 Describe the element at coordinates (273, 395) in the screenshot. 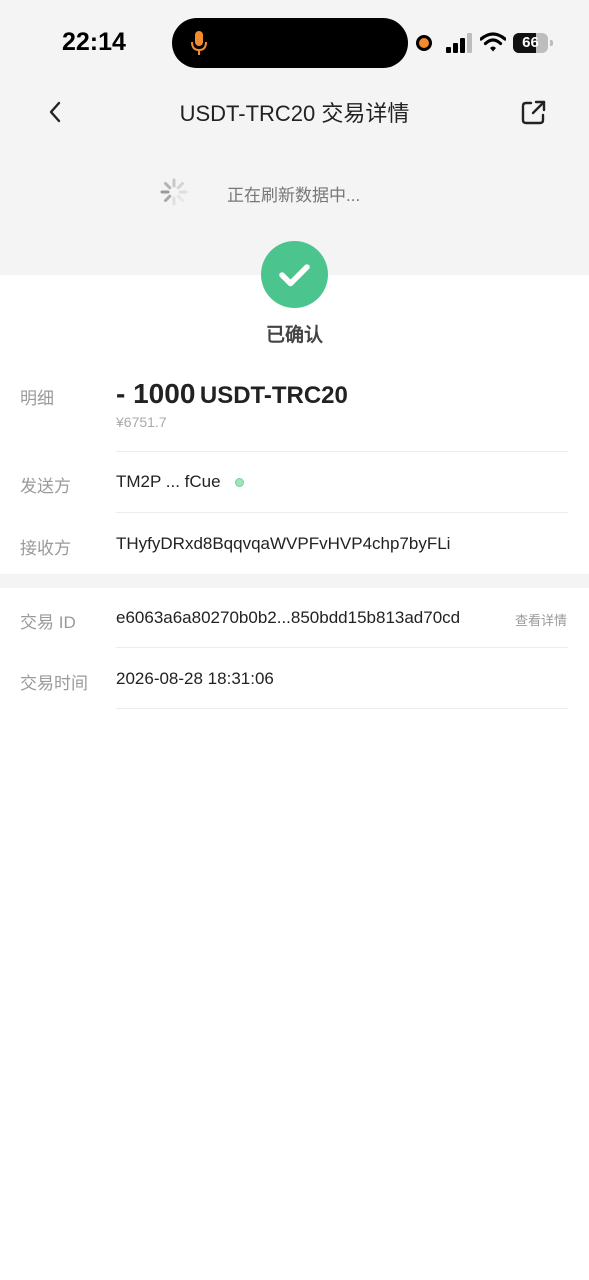

I see `amount-unit: USDT-TRC20` at that location.